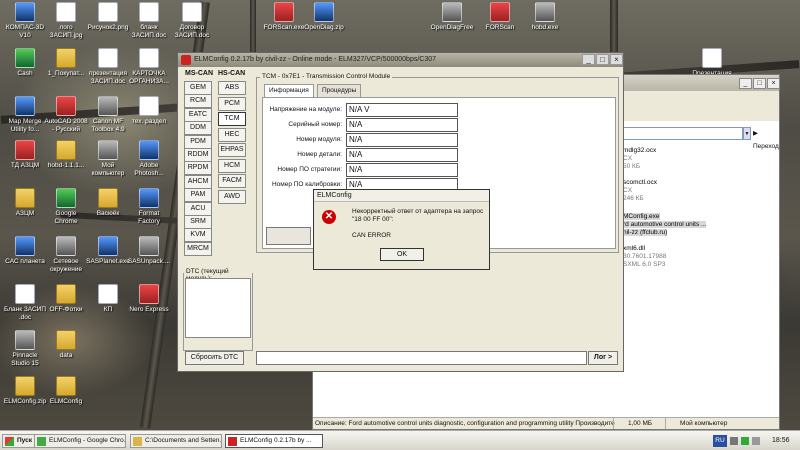  Describe the element at coordinates (720, 441) in the screenshot. I see `language-indicator: RU` at that location.